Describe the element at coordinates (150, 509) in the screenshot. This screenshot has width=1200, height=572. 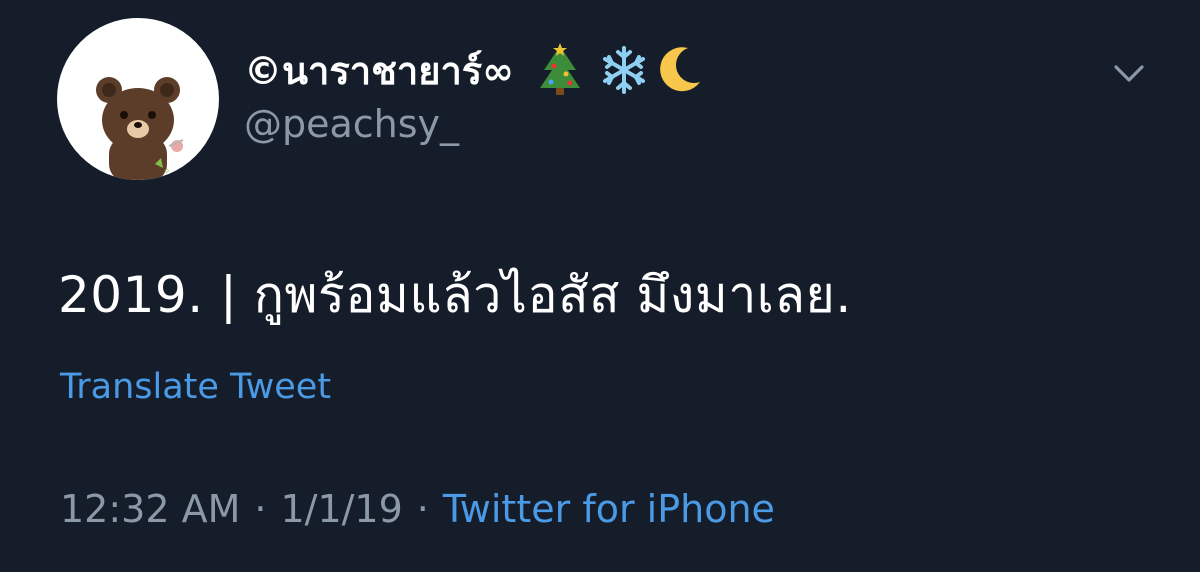
I see `tweet-time: 12:32 AM` at that location.